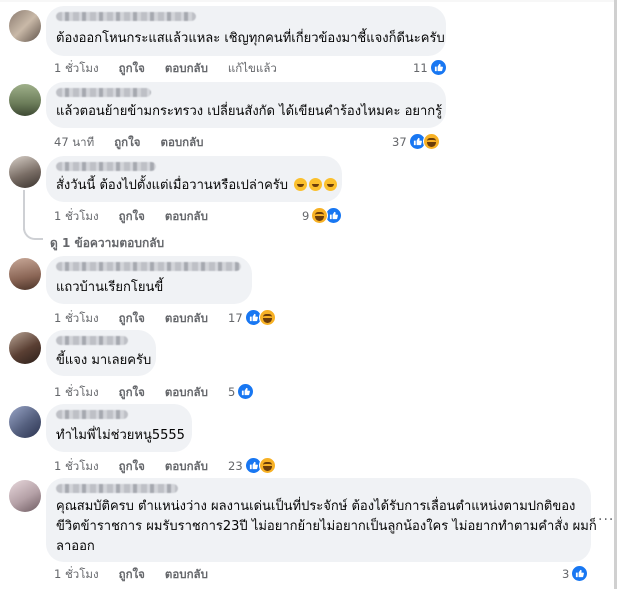  I want to click on reaction-summary: 5, so click(241, 391).